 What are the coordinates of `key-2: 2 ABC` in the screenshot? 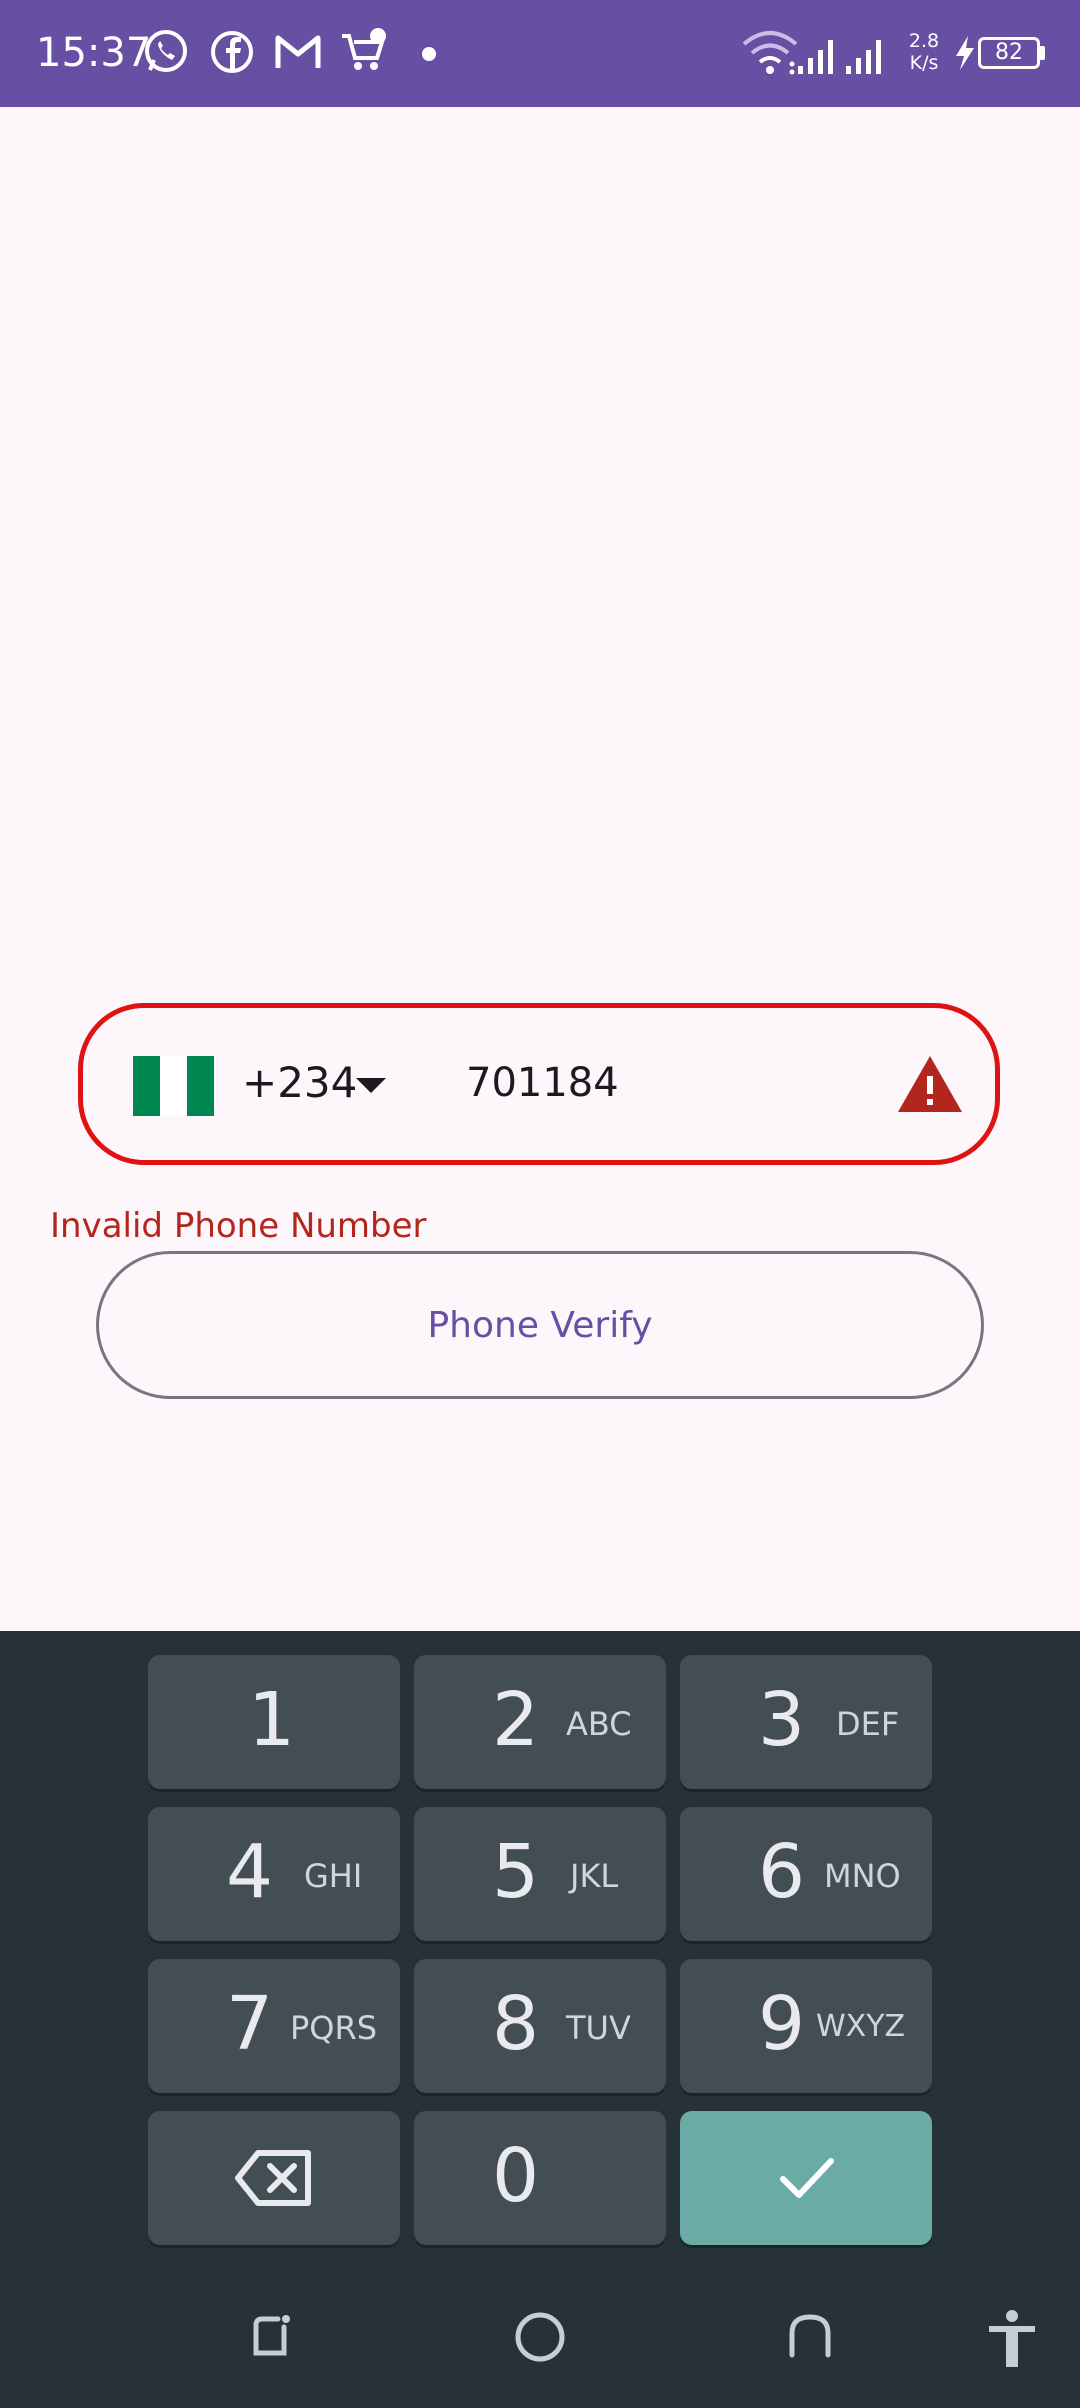 It's located at (540, 1722).